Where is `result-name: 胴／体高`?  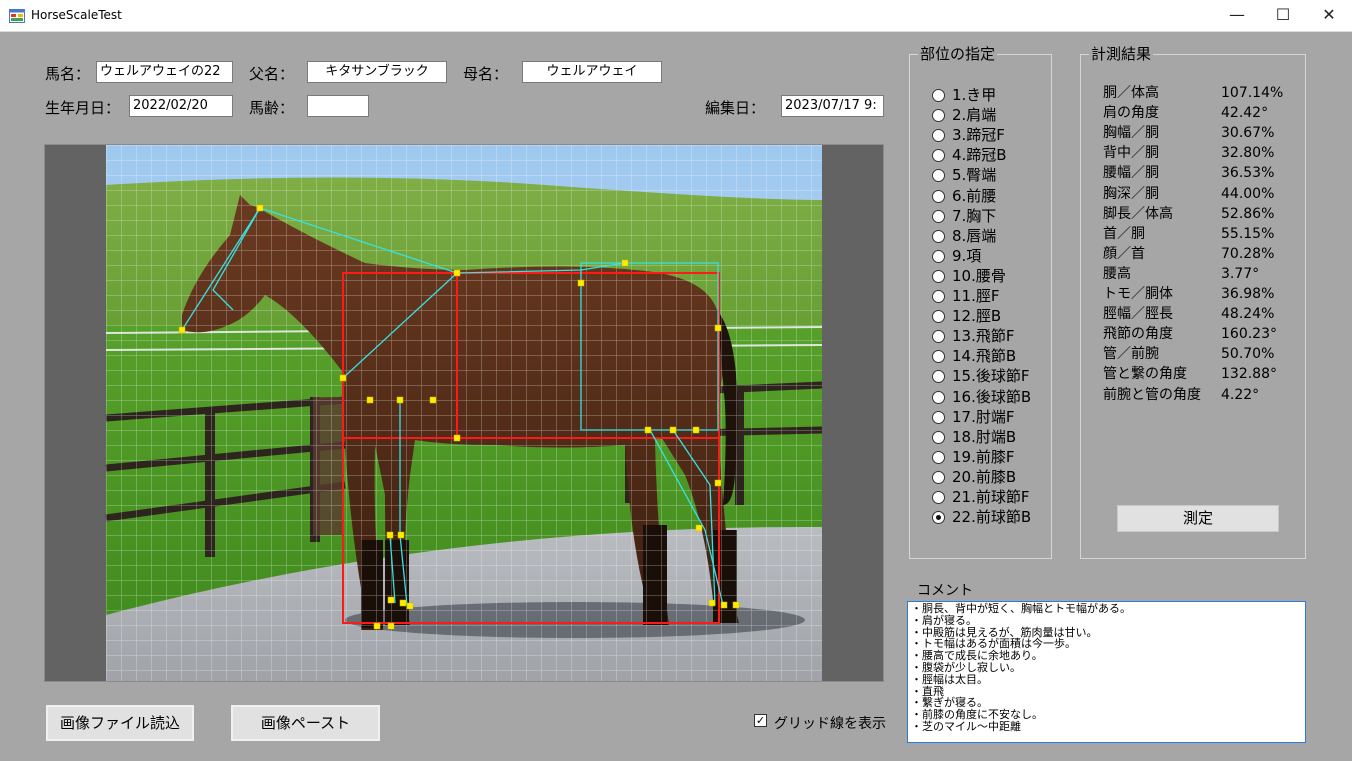
result-name: 胴／体高 is located at coordinates (1131, 93).